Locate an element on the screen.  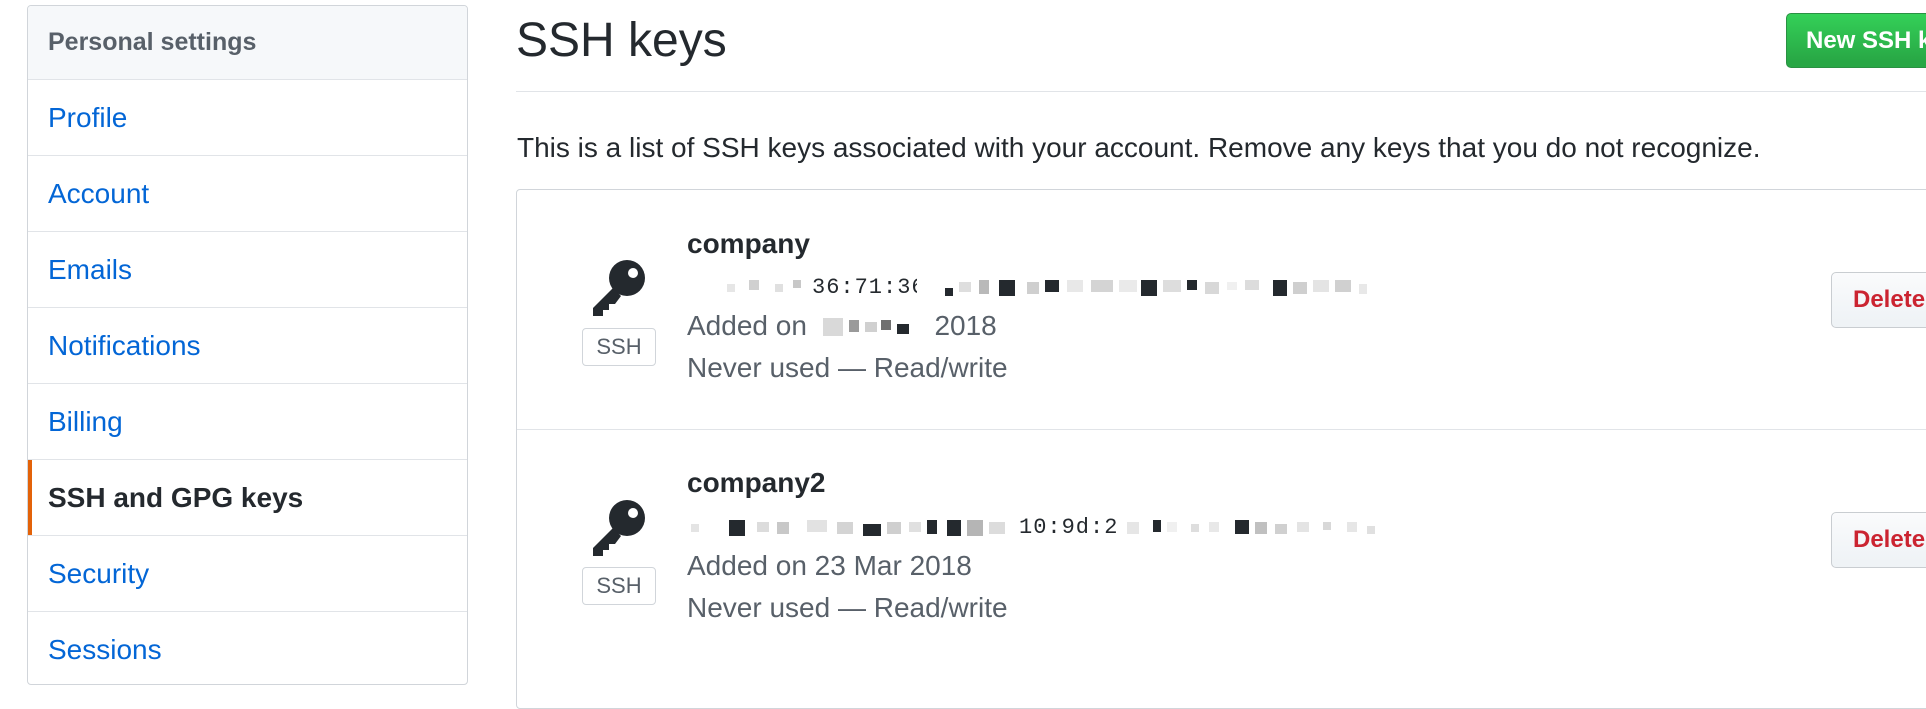
sidebar-item-sessions: Sessions is located at coordinates (247, 648).